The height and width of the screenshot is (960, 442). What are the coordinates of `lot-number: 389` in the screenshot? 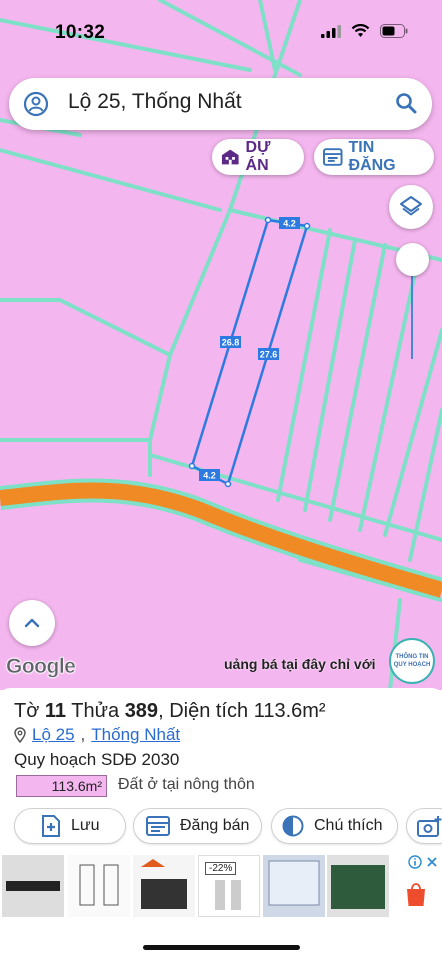 It's located at (141, 711).